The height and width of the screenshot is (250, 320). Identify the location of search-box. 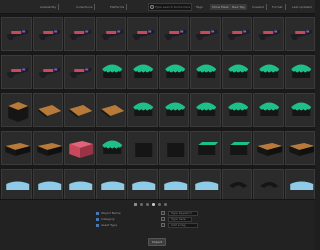
(170, 7).